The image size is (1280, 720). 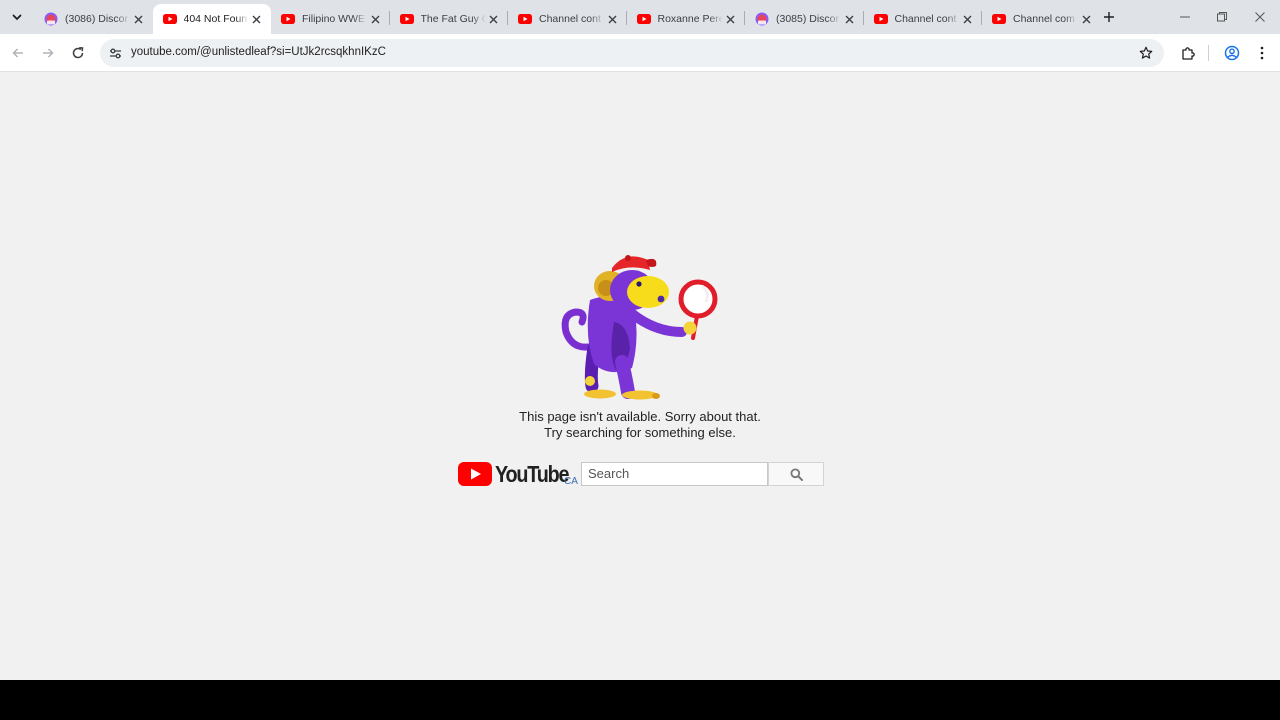 I want to click on close-window-button, so click(x=1260, y=17).